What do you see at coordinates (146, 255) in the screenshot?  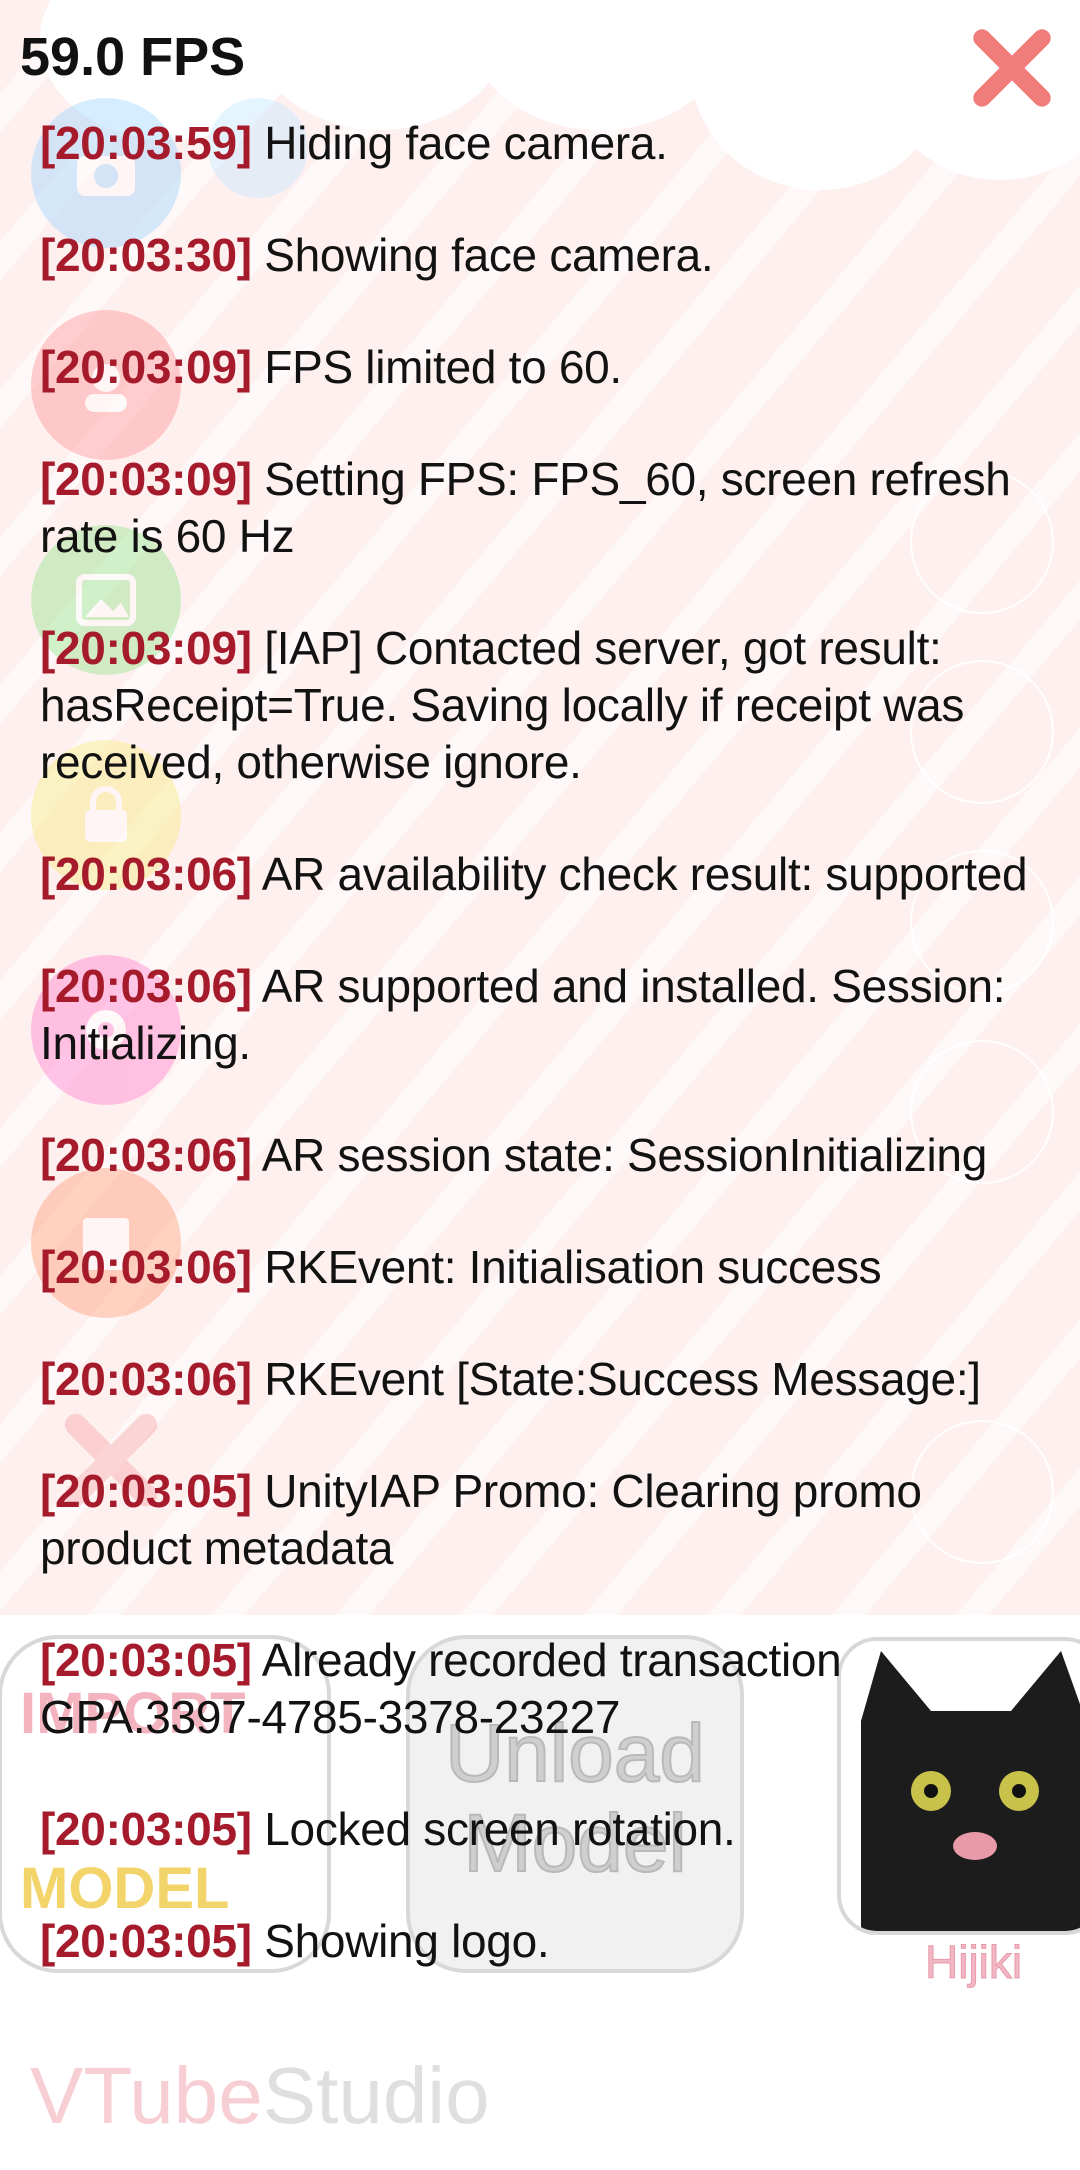 I see `log-timestamp: [20:03:30]` at bounding box center [146, 255].